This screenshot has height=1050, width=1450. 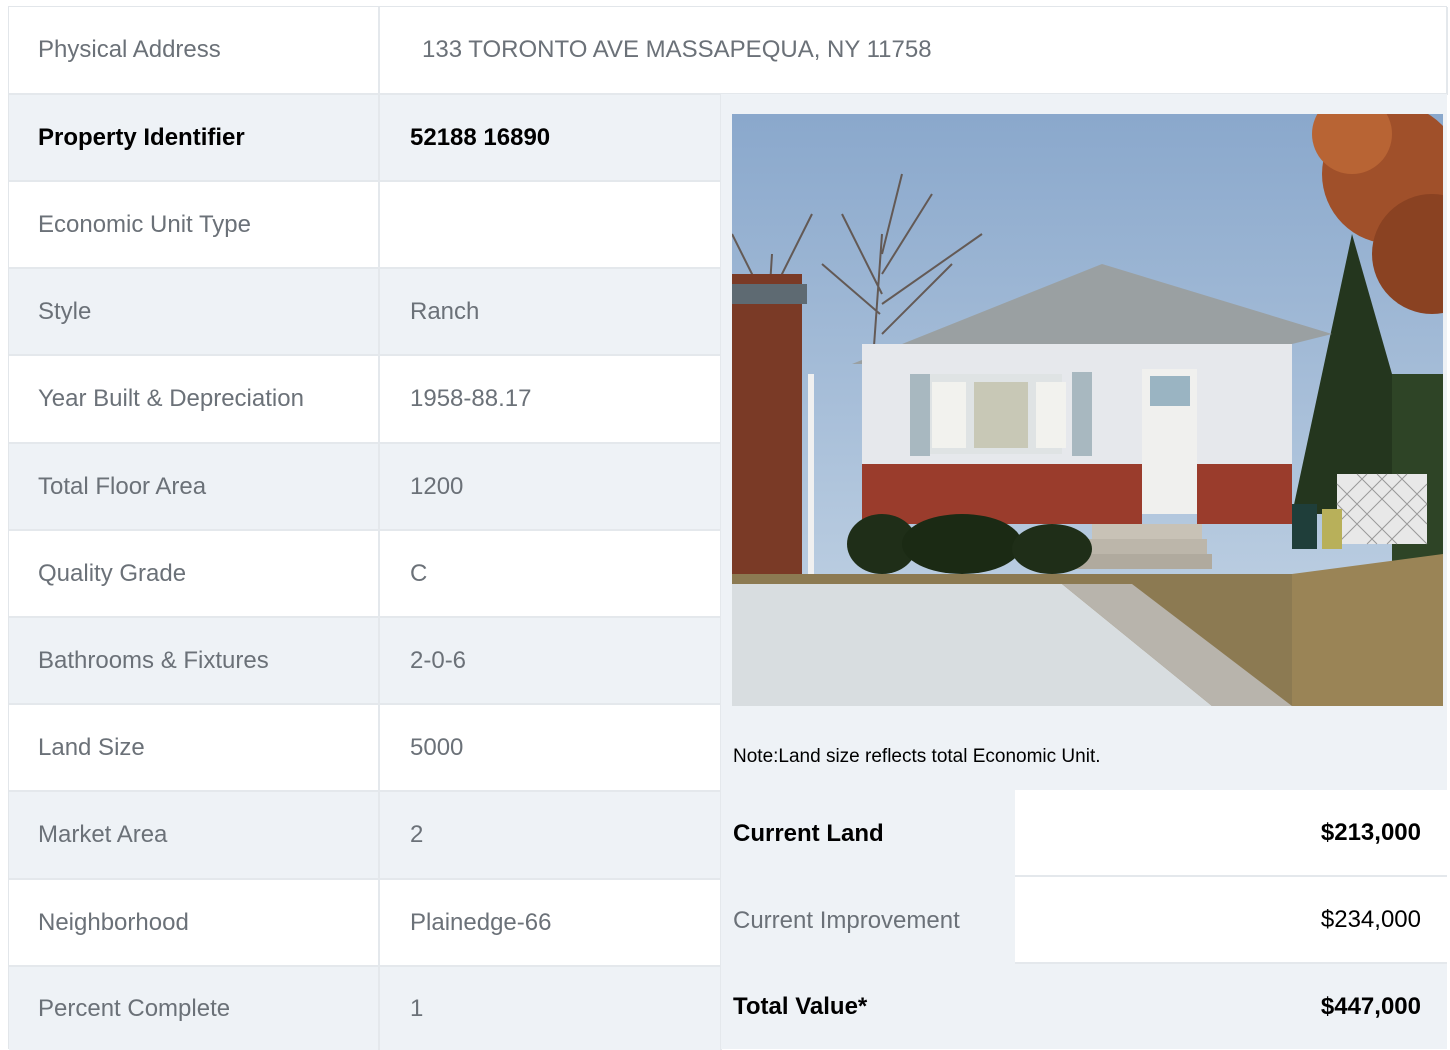 I want to click on land-size-label: Land Size, so click(x=194, y=748).